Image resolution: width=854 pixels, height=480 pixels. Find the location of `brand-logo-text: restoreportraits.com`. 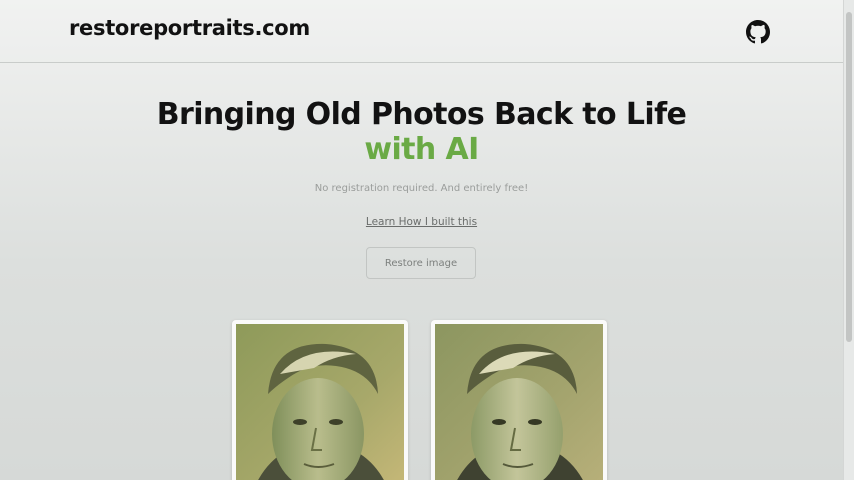

brand-logo-text: restoreportraits.com is located at coordinates (189, 28).